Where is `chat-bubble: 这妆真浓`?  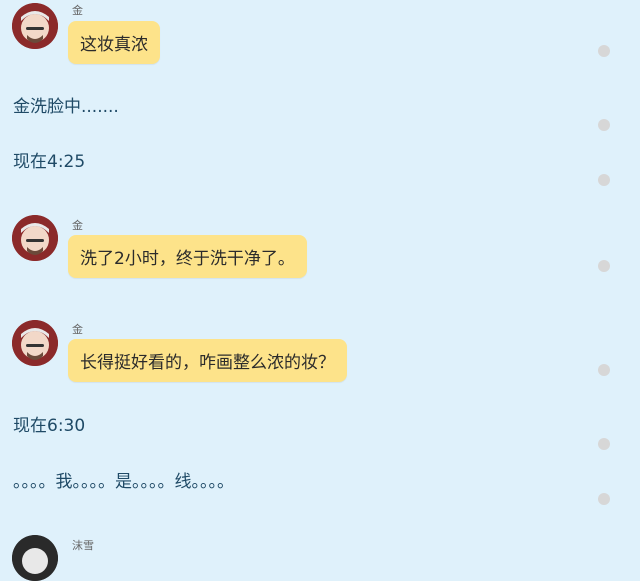
chat-bubble: 这妆真浓 is located at coordinates (114, 42).